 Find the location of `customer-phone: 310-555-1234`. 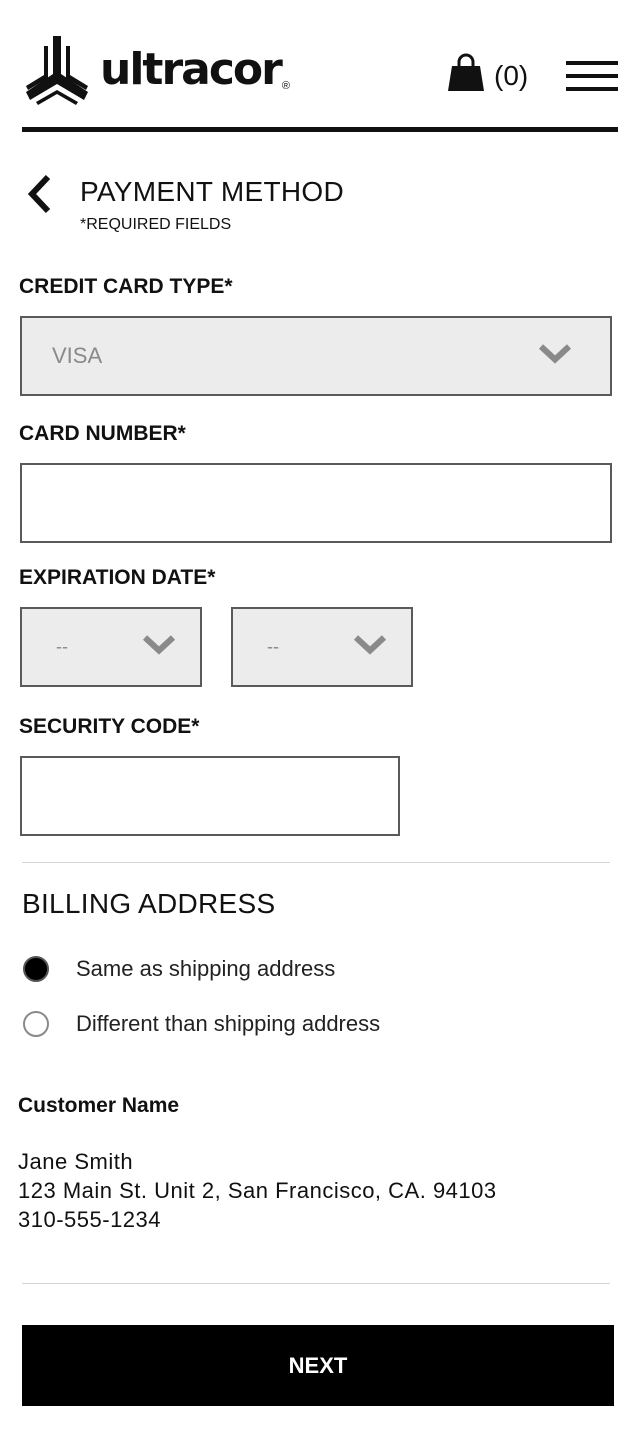

customer-phone: 310-555-1234 is located at coordinates (90, 1219).